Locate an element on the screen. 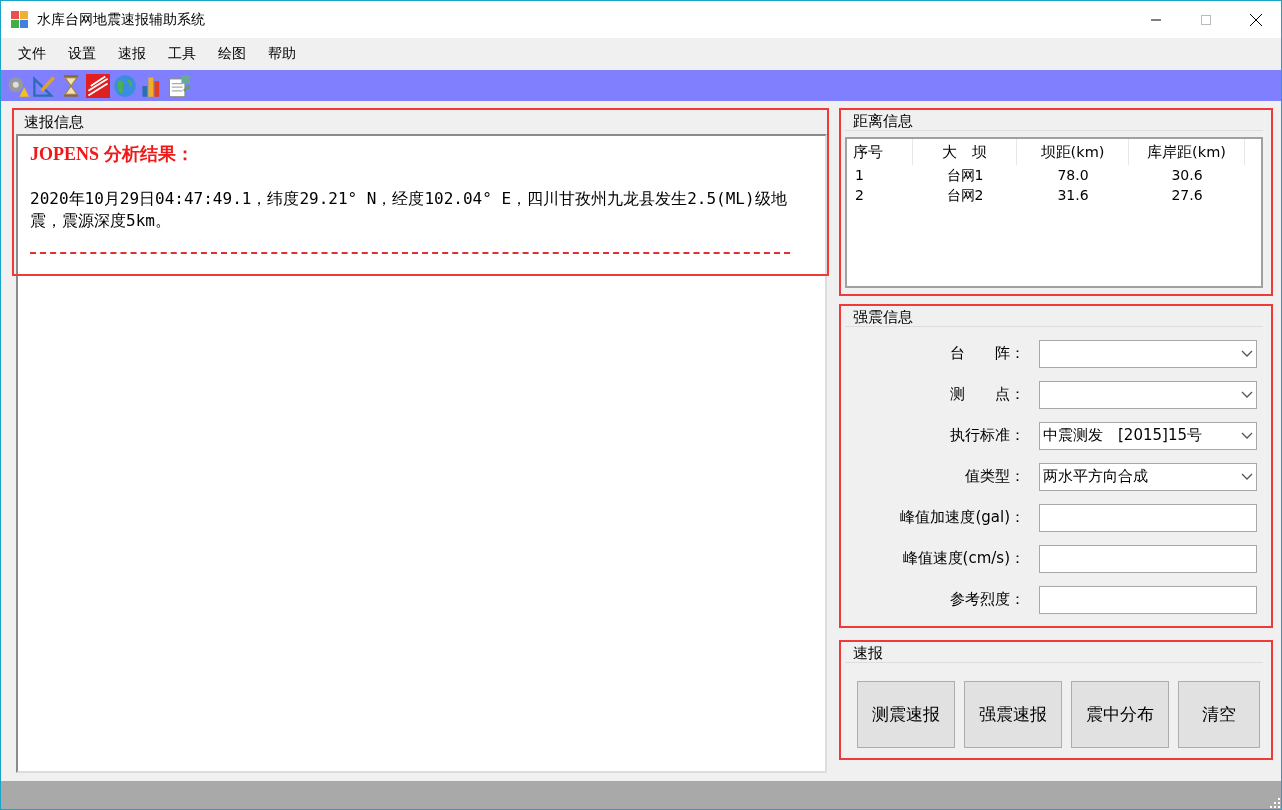 Image resolution: width=1282 pixels, height=810 pixels. field-label: 值类型： is located at coordinates (995, 476).